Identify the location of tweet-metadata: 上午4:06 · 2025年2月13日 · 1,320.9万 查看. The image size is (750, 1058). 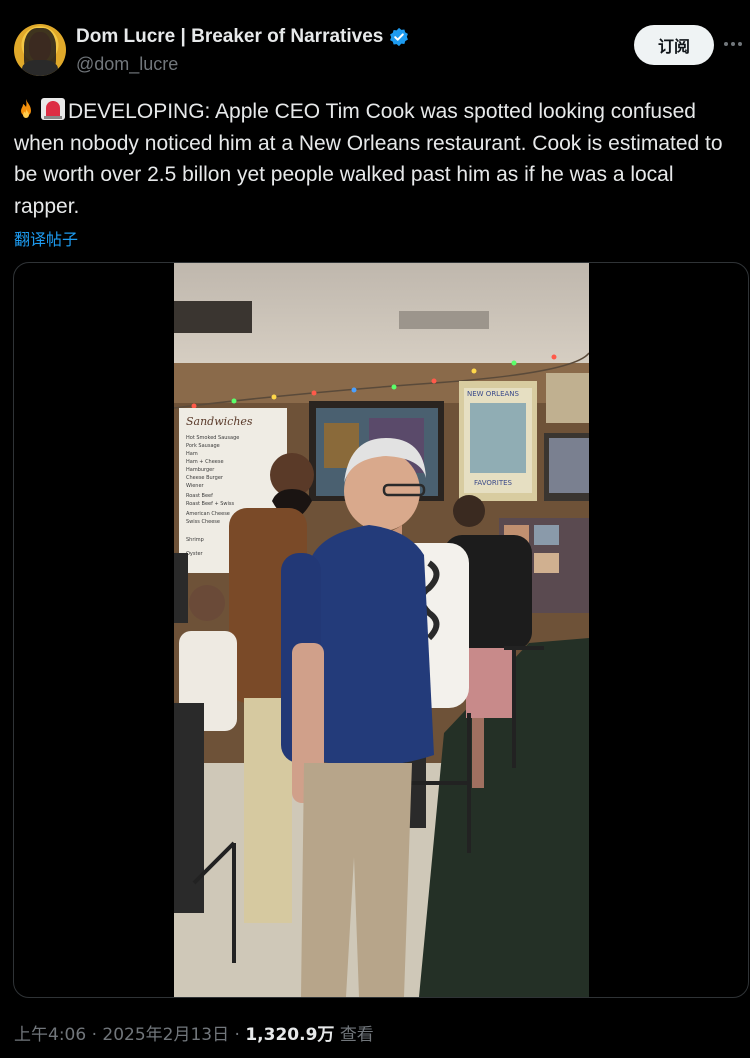
(194, 1032).